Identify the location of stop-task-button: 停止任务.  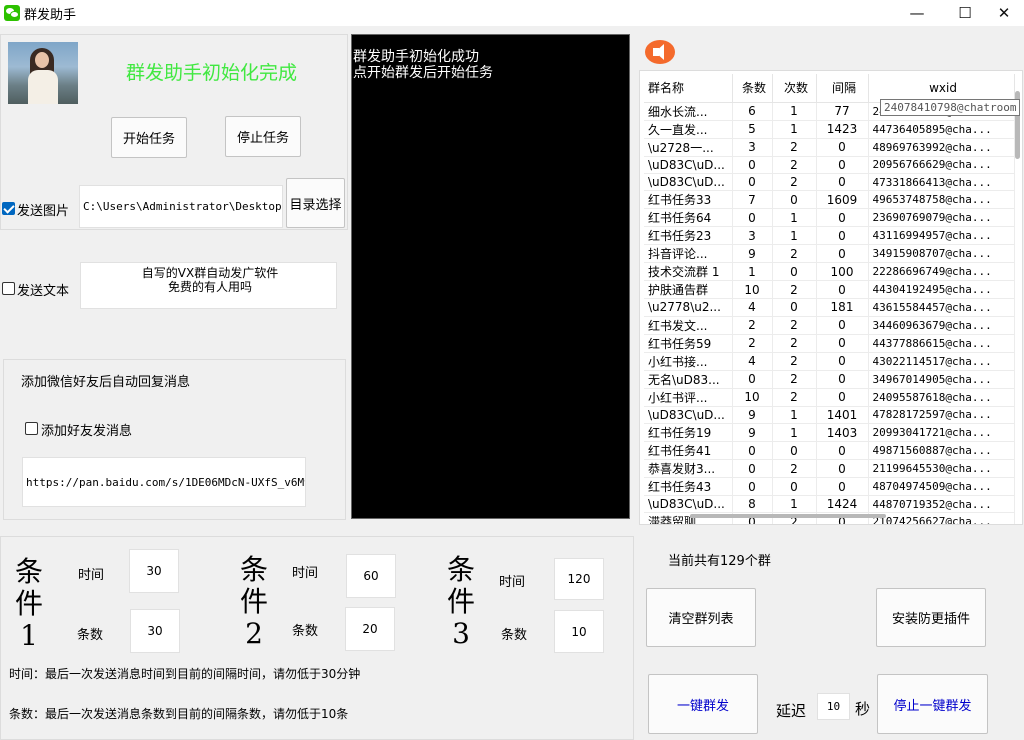
(263, 136).